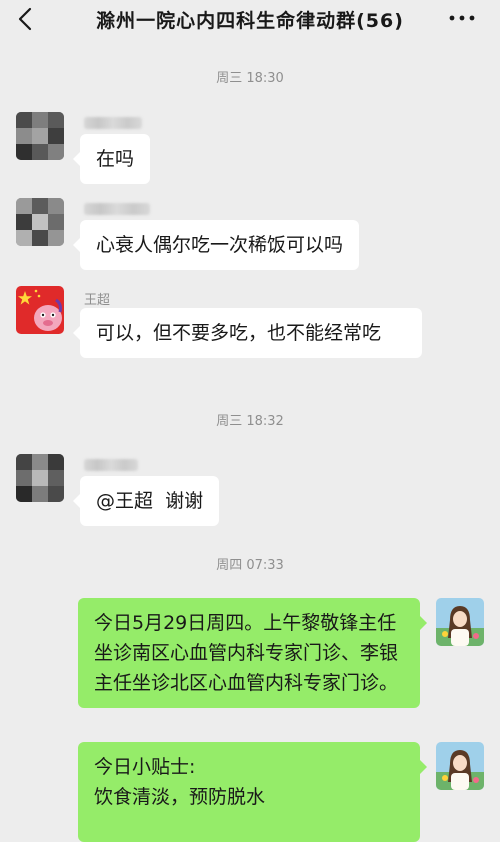 The width and height of the screenshot is (500, 842). What do you see at coordinates (111, 159) in the screenshot?
I see `message-bubble: 在吗` at bounding box center [111, 159].